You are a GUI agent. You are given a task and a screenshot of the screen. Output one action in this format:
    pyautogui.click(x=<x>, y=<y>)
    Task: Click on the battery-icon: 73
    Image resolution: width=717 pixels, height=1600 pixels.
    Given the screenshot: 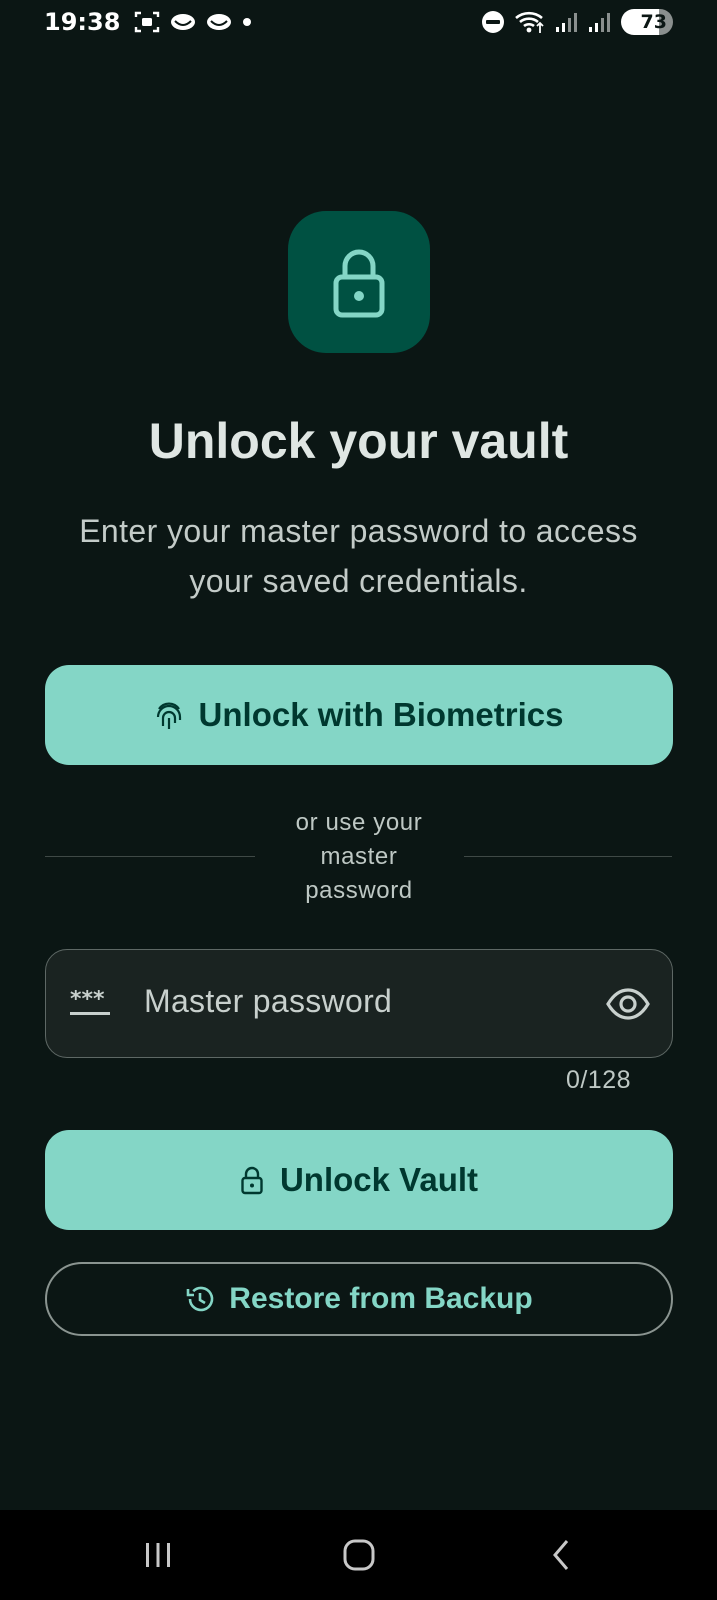 What is the action you would take?
    pyautogui.click(x=647, y=22)
    